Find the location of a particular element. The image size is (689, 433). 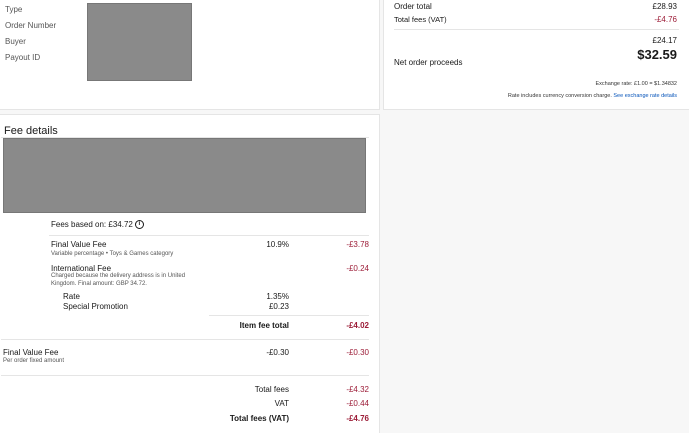

payout-id-label: Payout ID is located at coordinates (23, 57).